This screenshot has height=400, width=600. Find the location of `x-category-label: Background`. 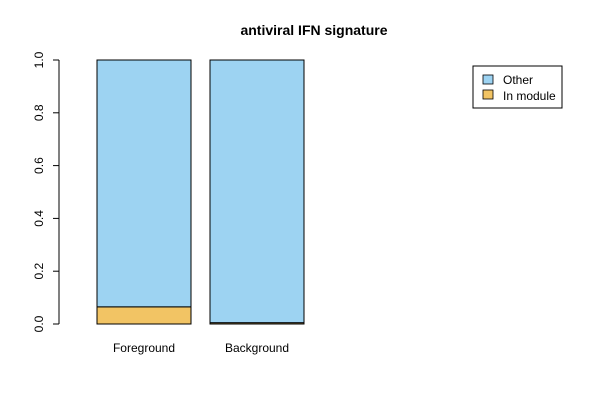

x-category-label: Background is located at coordinates (257, 348).